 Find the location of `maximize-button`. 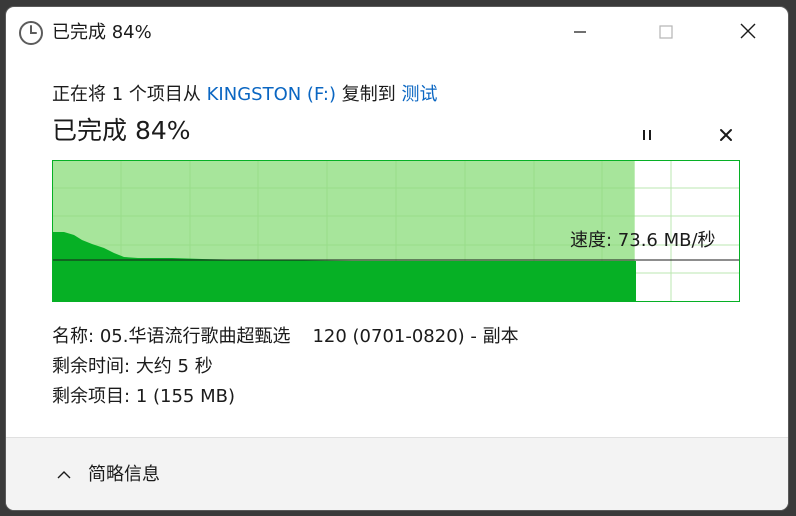

maximize-button is located at coordinates (666, 33).